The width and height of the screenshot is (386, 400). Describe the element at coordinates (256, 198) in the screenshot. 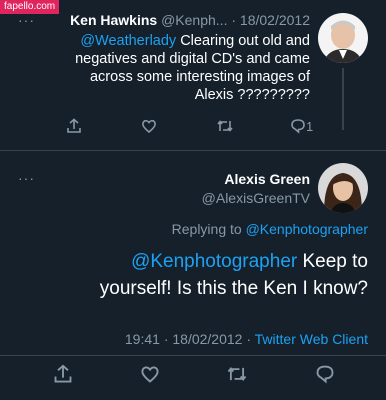

I see `main-author-handle: @AlexisGreenTV` at that location.